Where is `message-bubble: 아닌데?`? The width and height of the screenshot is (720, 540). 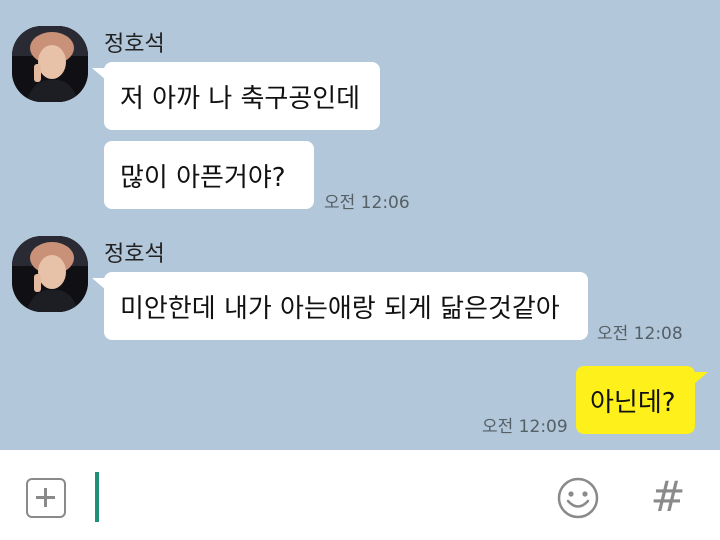 message-bubble: 아닌데? is located at coordinates (635, 400).